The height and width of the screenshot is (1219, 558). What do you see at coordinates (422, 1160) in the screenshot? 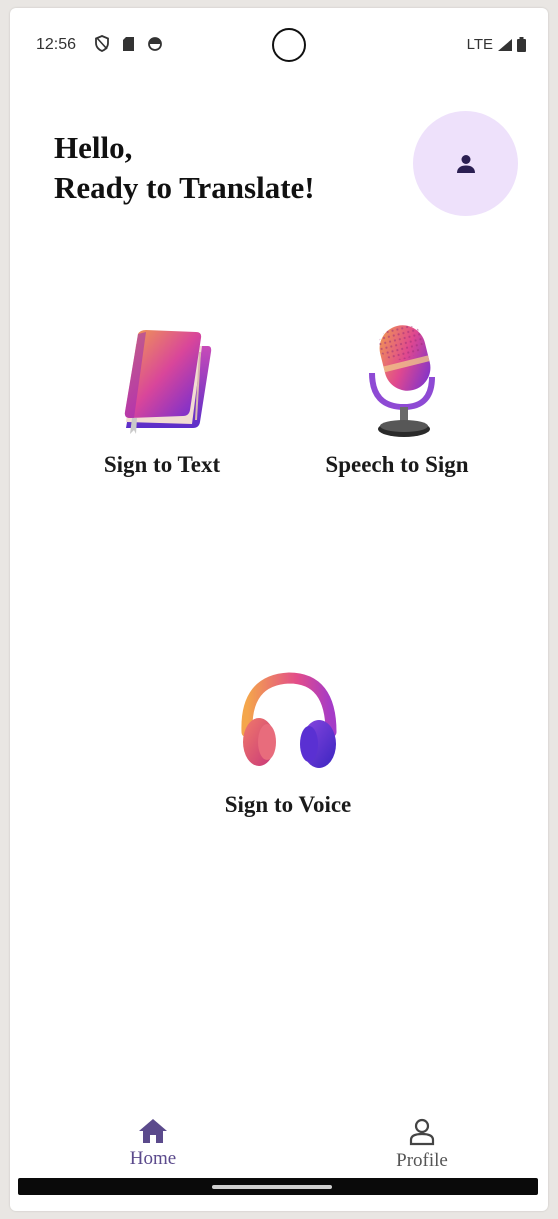
I see `nav-profile-label: Profile` at bounding box center [422, 1160].